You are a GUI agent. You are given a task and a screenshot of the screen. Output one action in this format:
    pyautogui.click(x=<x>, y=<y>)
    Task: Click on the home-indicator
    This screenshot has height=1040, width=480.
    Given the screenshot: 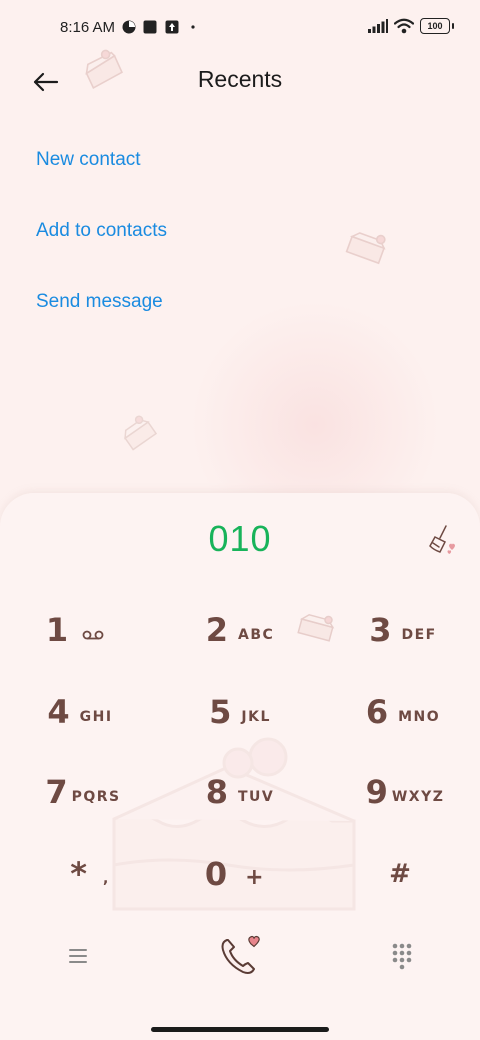 What is the action you would take?
    pyautogui.click(x=240, y=1029)
    